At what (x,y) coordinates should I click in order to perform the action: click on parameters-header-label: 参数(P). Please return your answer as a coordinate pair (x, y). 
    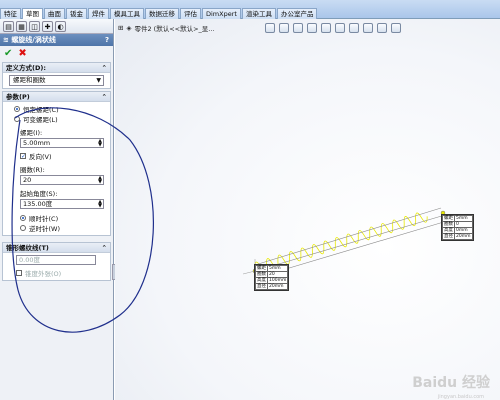
    Looking at the image, I should click on (18, 97).